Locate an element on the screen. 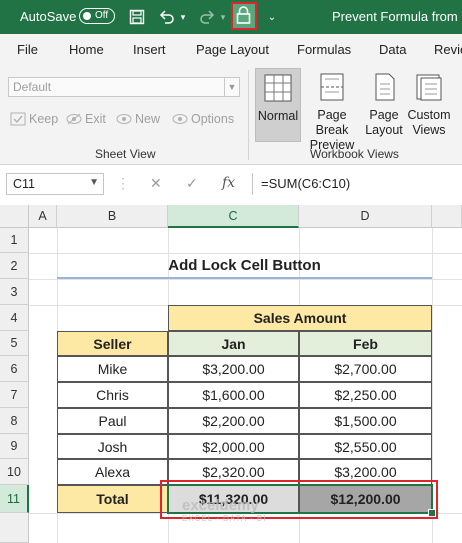 This screenshot has height=543, width=462. keep-label: Keep is located at coordinates (44, 119).